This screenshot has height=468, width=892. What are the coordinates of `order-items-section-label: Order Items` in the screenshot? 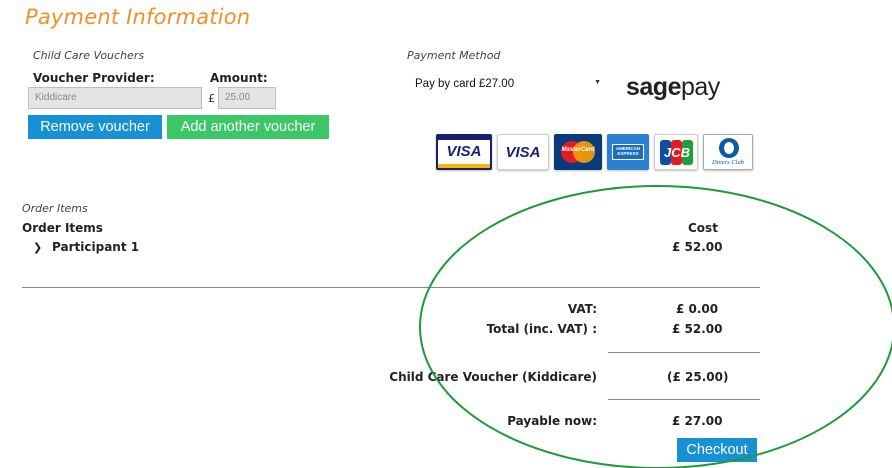 It's located at (55, 208).